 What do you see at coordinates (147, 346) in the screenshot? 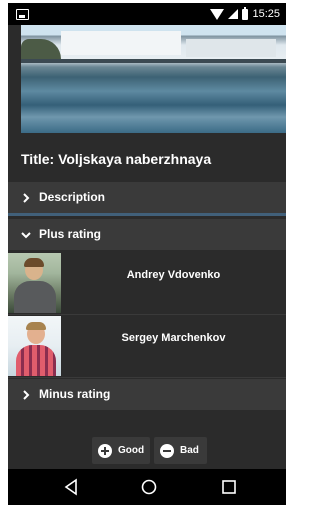
I see `person-row: Sergey Marchenkov` at bounding box center [147, 346].